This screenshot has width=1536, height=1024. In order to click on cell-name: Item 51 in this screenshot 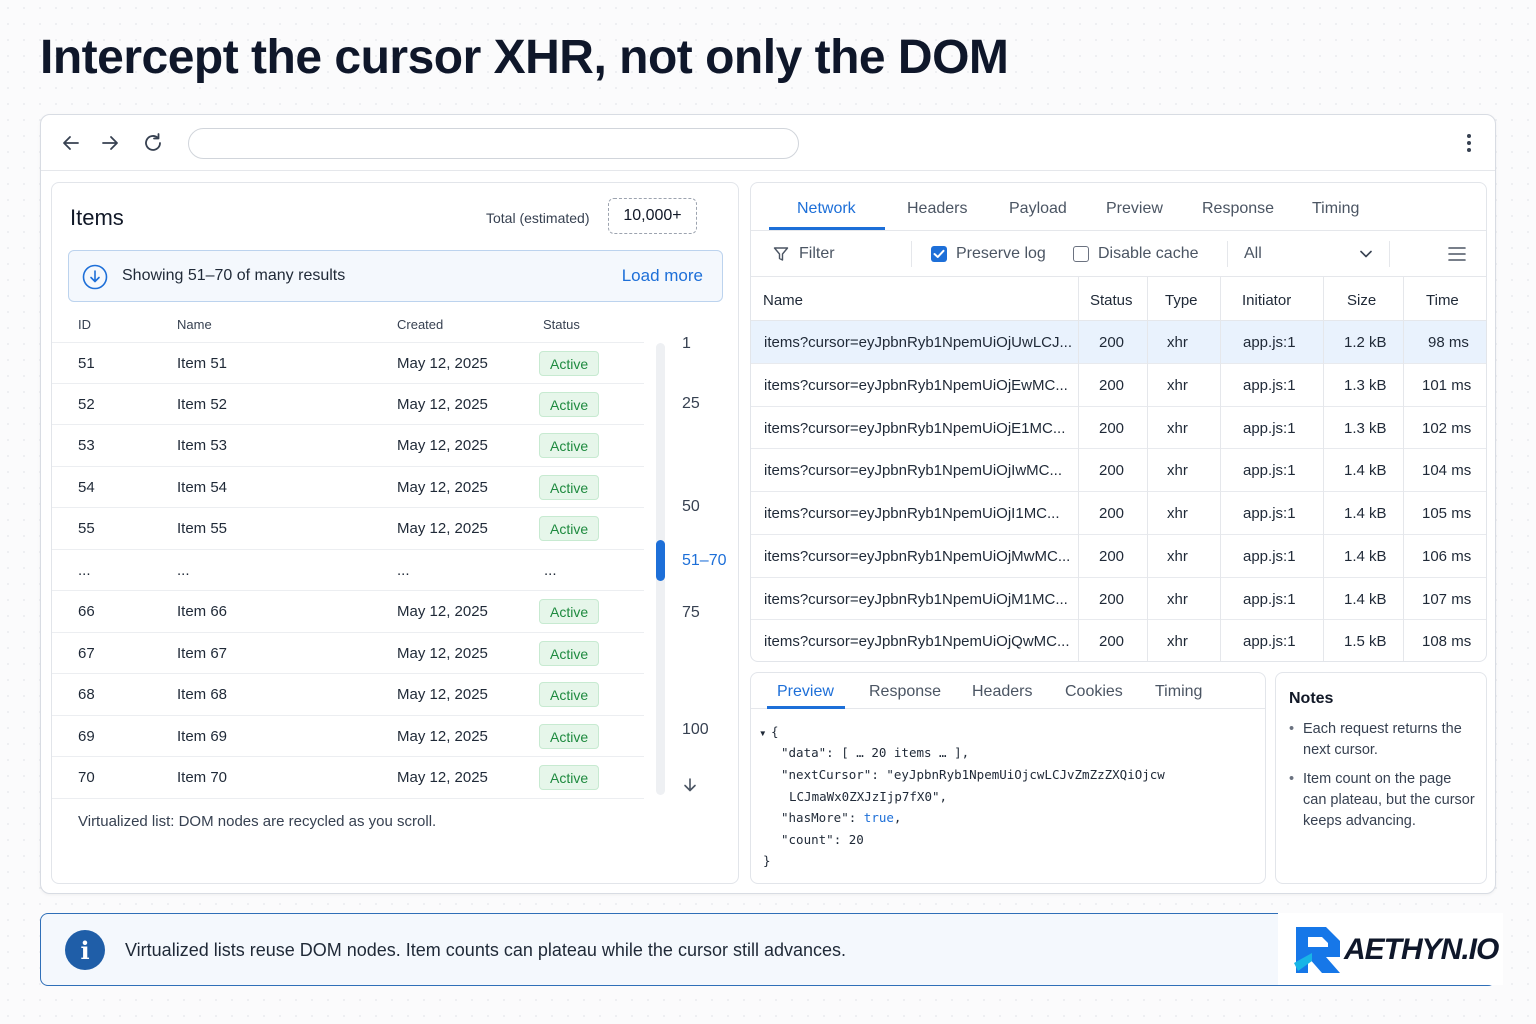, I will do `click(202, 363)`.